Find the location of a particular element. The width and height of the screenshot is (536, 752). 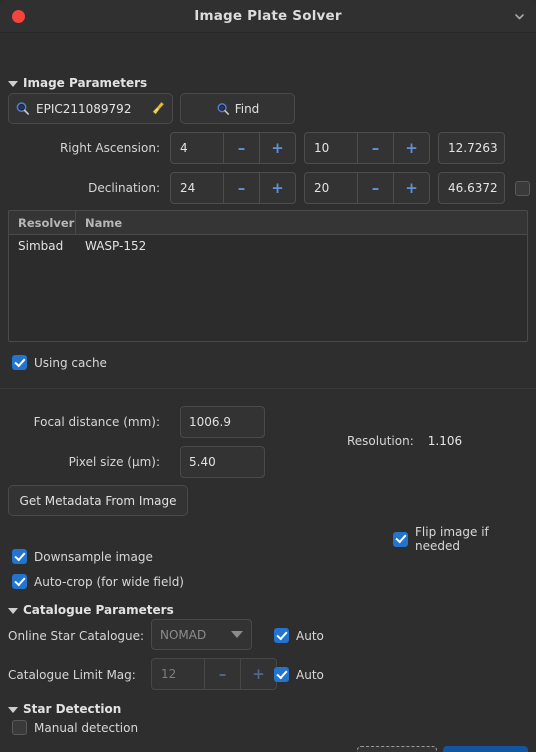

ra-minutes-value: 10 is located at coordinates (322, 148).